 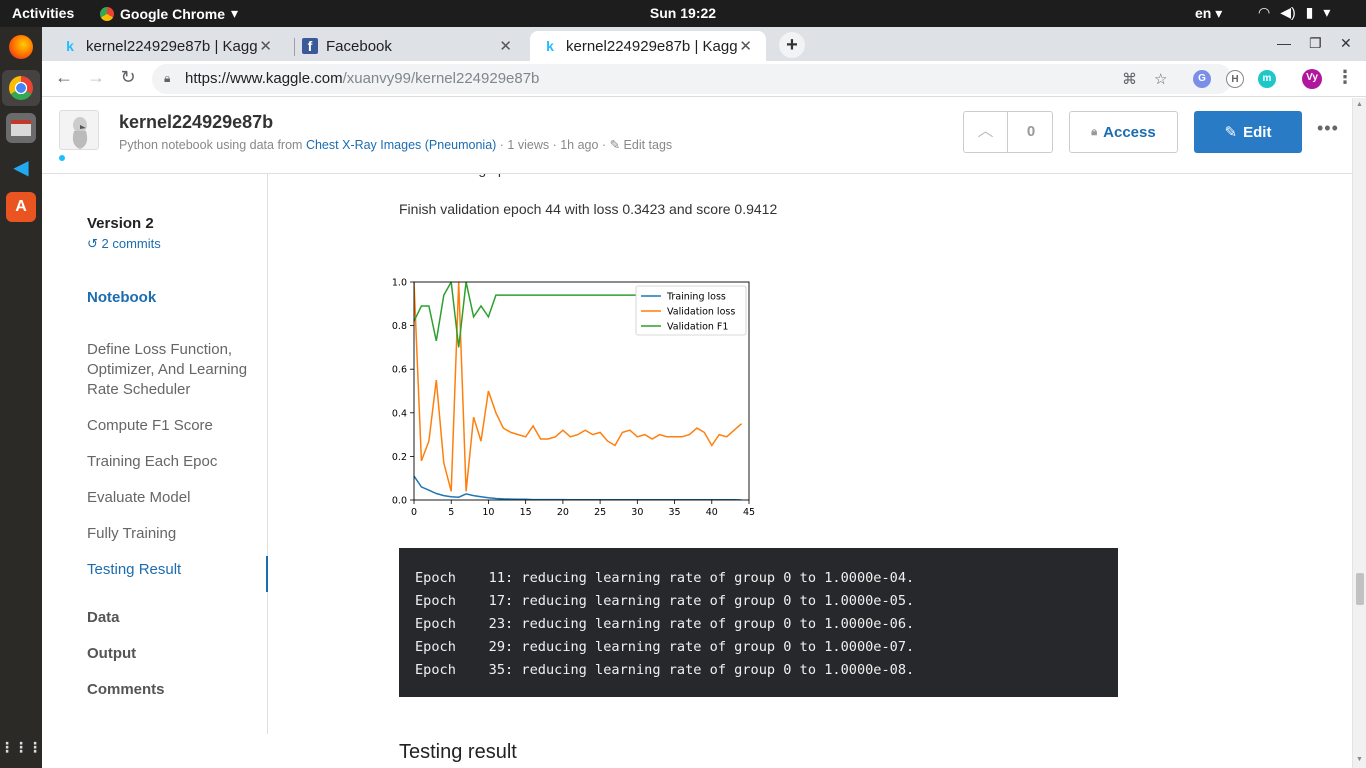 I want to click on software-center-icon: A, so click(x=21, y=207).